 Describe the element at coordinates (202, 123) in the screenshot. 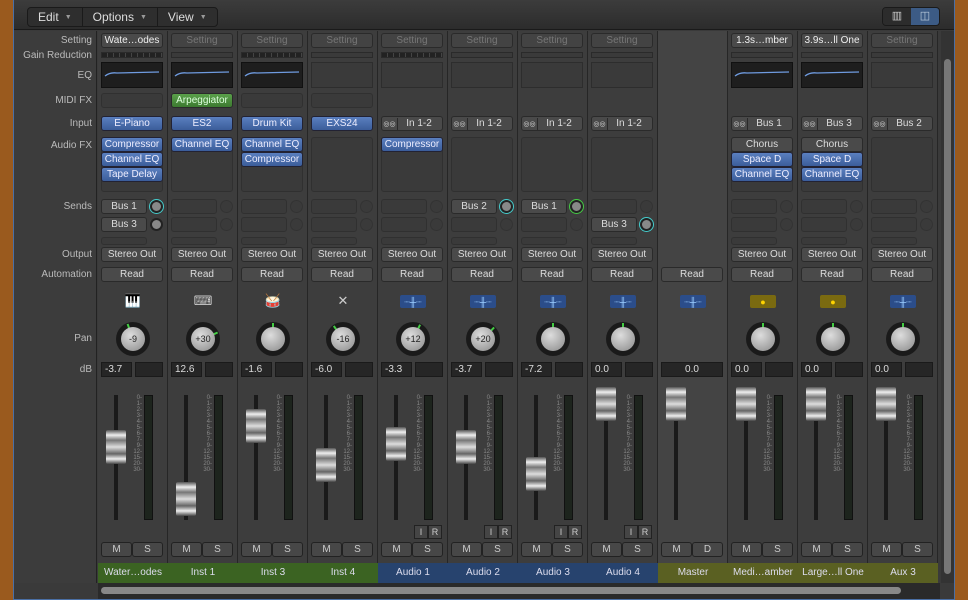

I see `input-button: ES2` at that location.